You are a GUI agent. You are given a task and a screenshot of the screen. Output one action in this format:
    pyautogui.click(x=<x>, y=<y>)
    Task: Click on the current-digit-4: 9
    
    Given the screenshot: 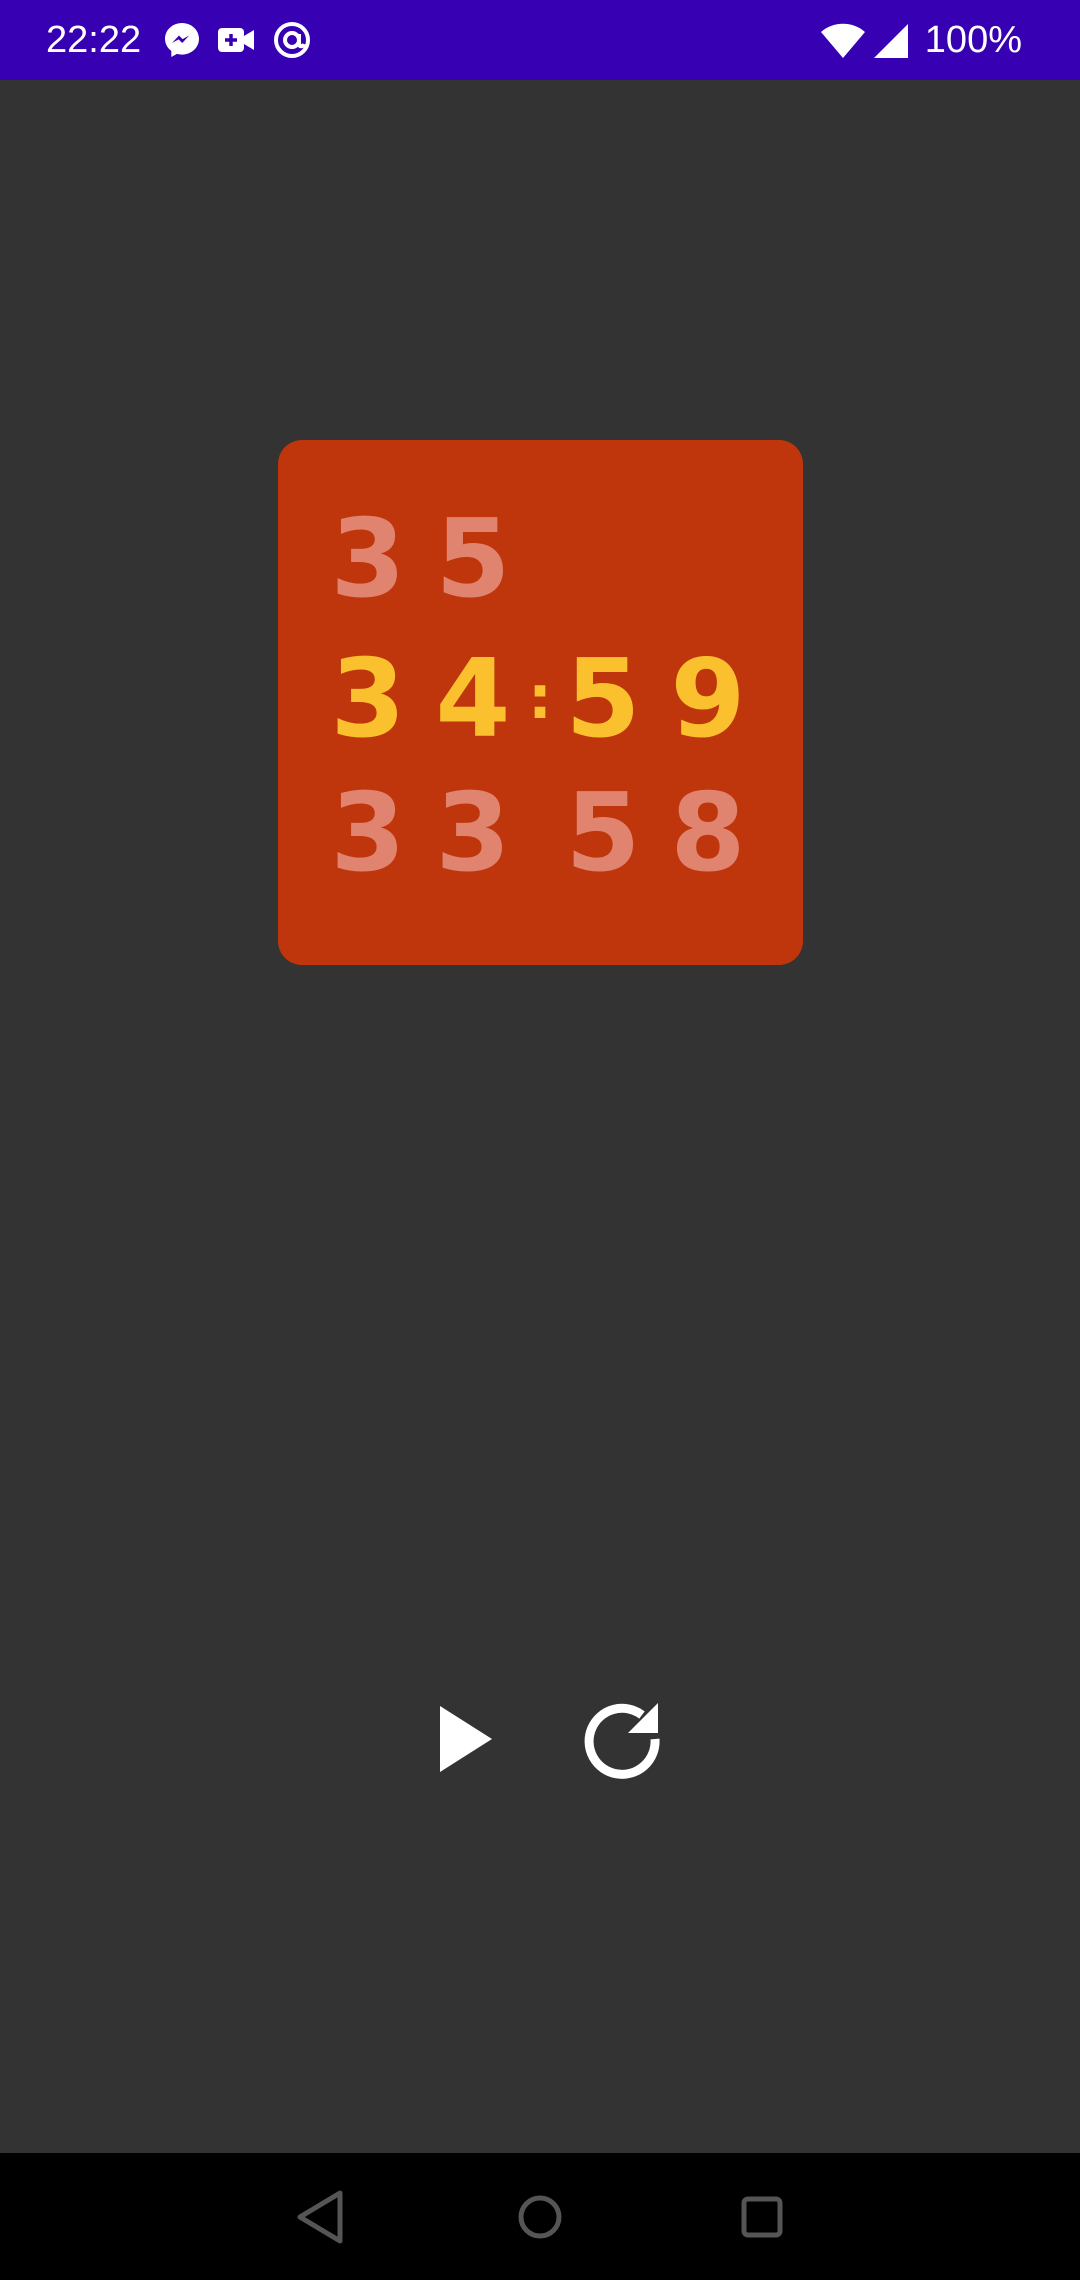 What is the action you would take?
    pyautogui.click(x=708, y=699)
    